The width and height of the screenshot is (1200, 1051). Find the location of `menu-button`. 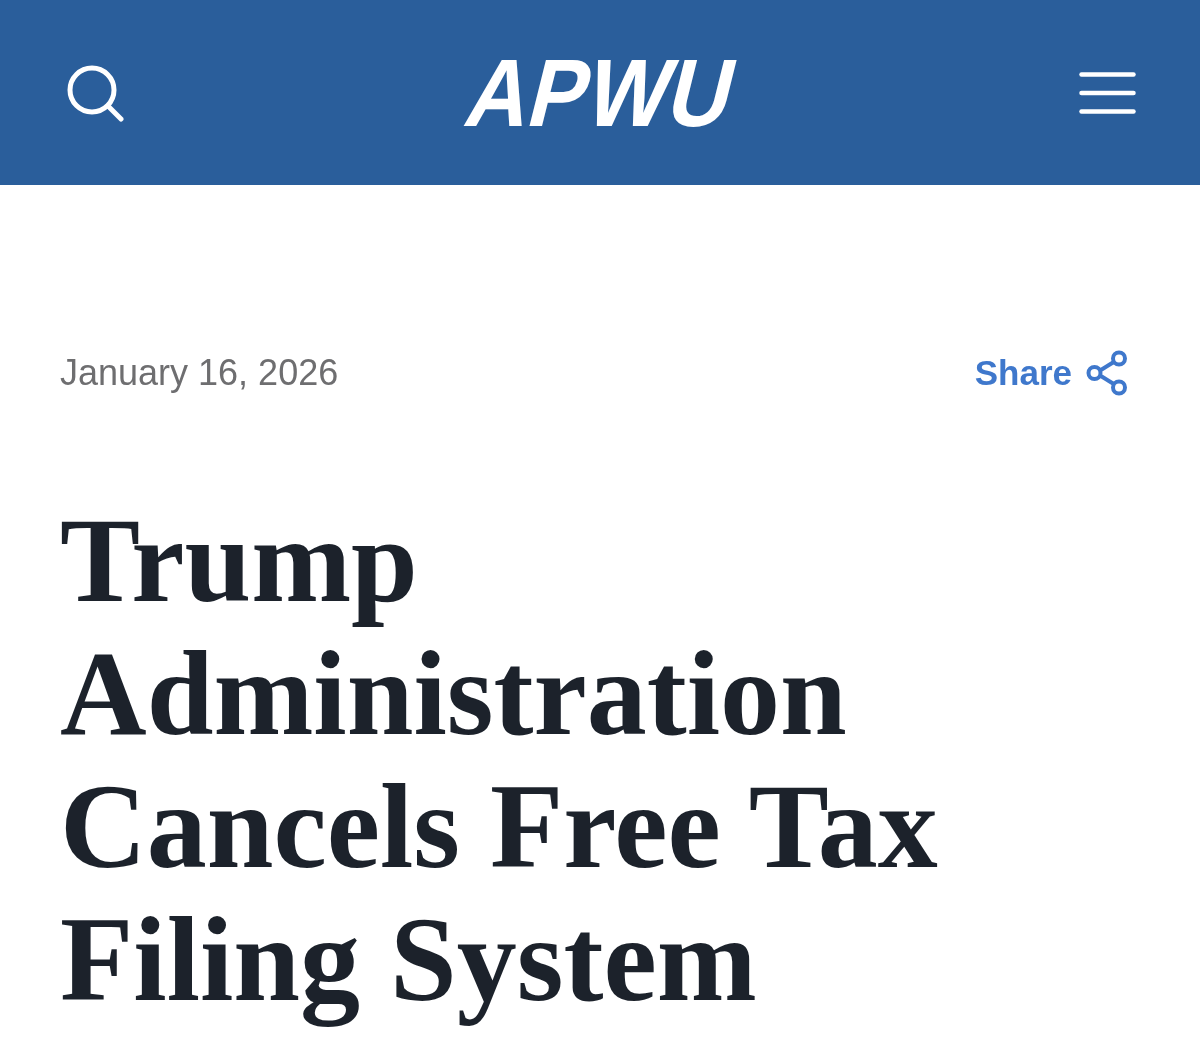

menu-button is located at coordinates (1107, 92).